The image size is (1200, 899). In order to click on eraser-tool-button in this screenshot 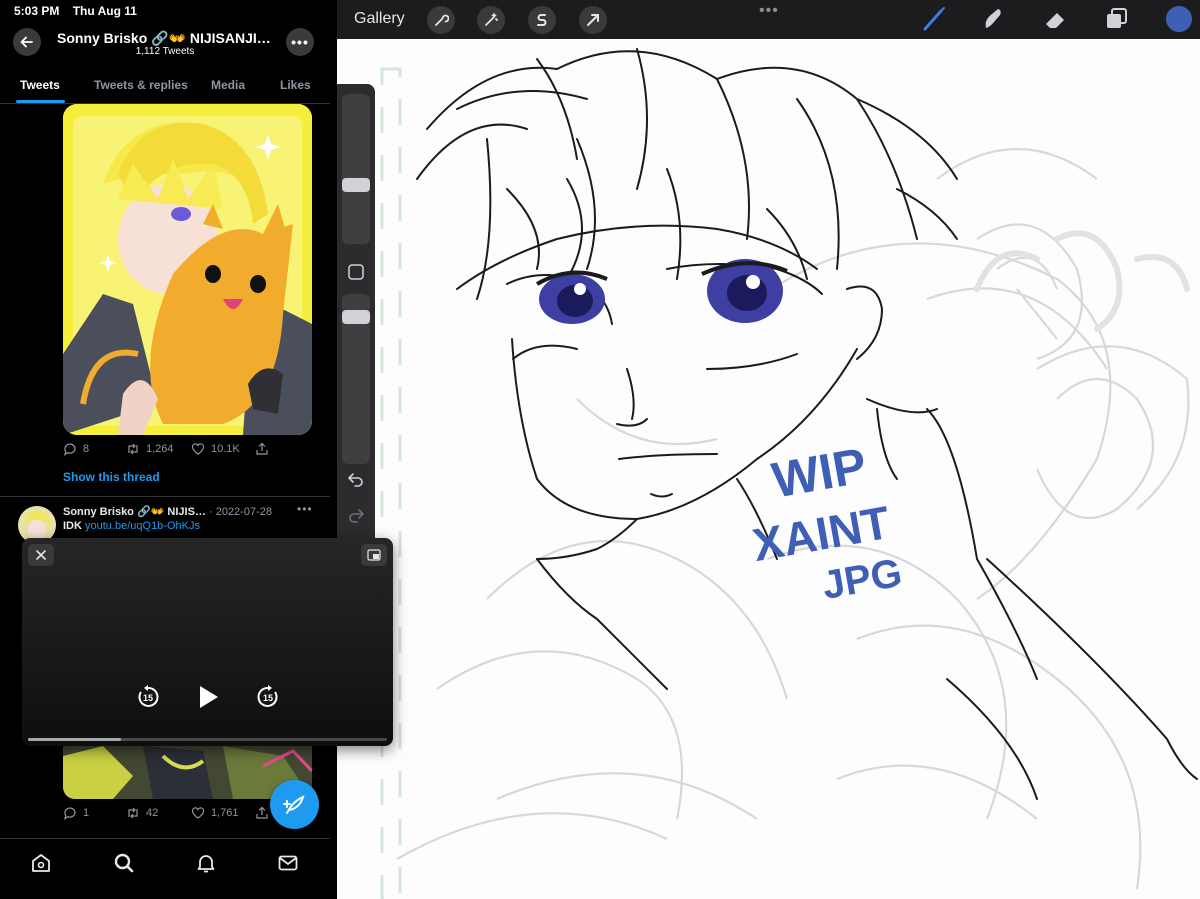, I will do `click(1055, 19)`.